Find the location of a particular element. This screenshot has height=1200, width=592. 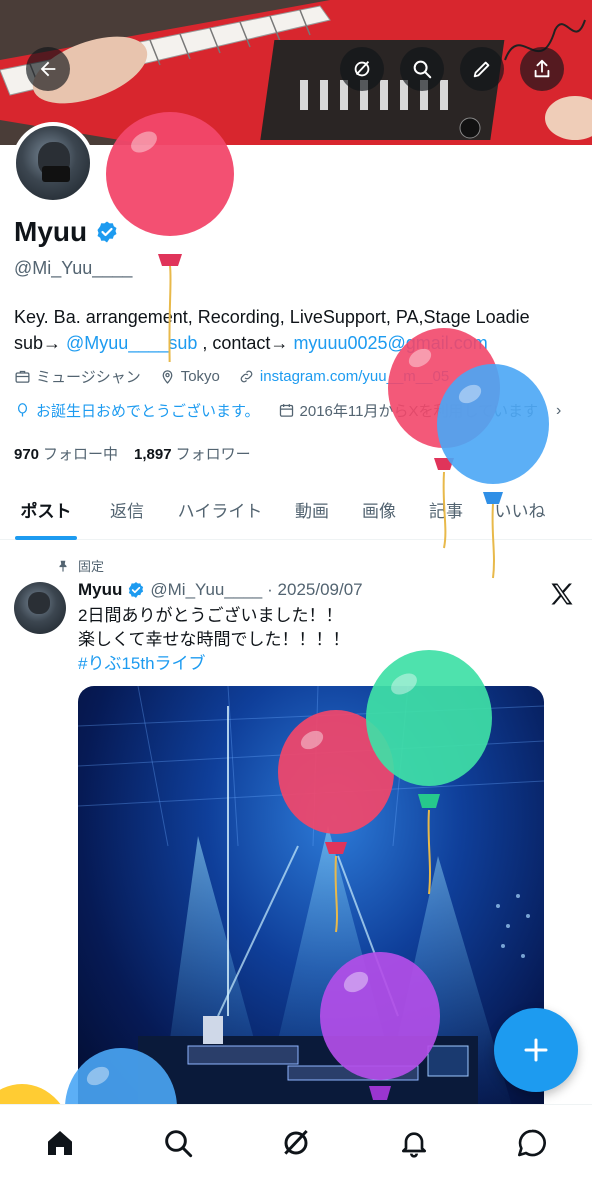

followers-label: フォロワー is located at coordinates (213, 454).